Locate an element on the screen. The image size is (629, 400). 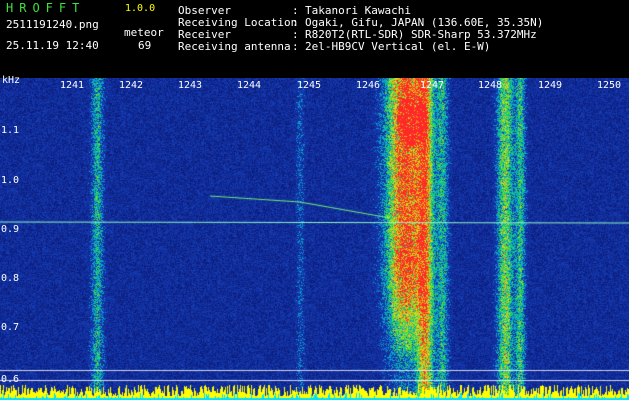
y-tick-label: 0.6 is located at coordinates (10, 379).